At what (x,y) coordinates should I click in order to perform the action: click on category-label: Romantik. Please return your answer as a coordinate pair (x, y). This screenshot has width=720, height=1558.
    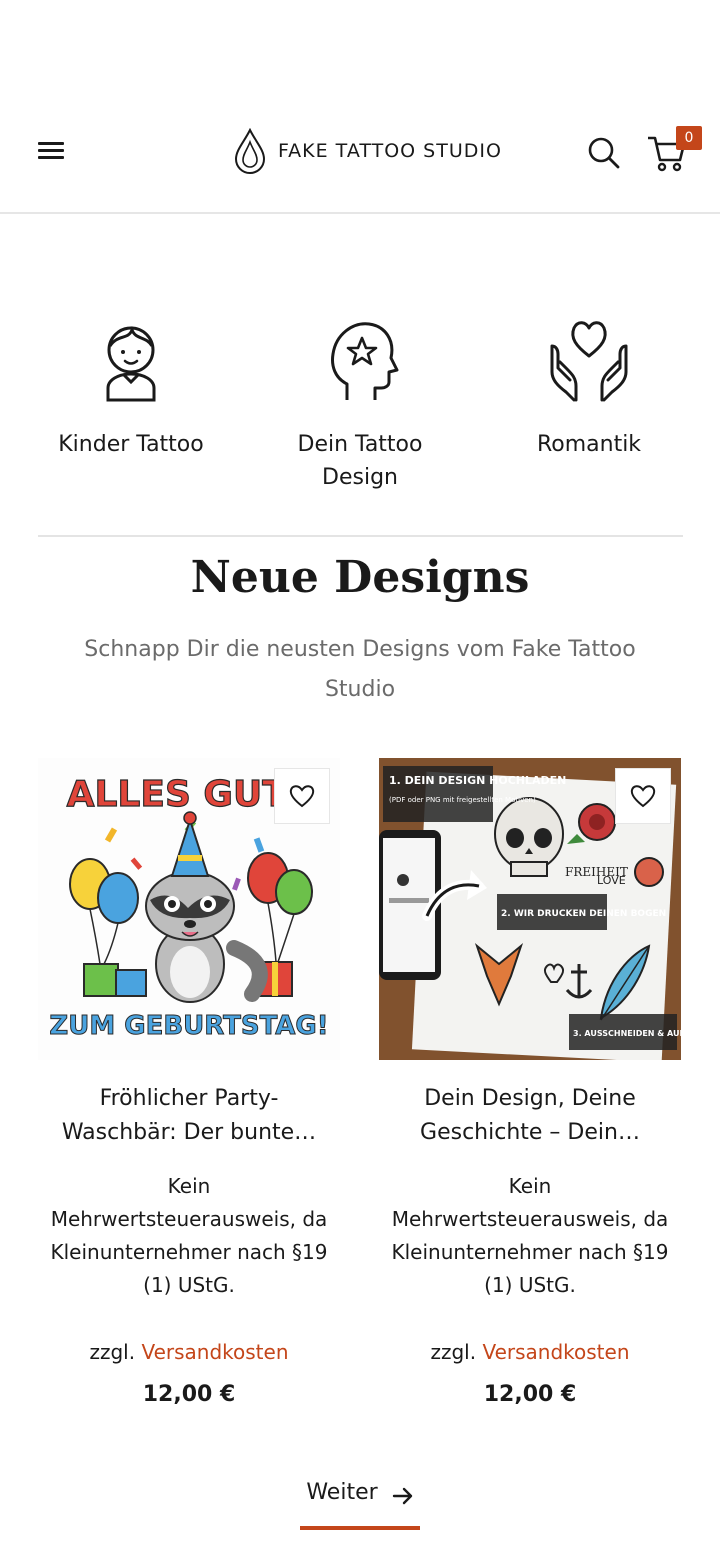
    Looking at the image, I should click on (589, 444).